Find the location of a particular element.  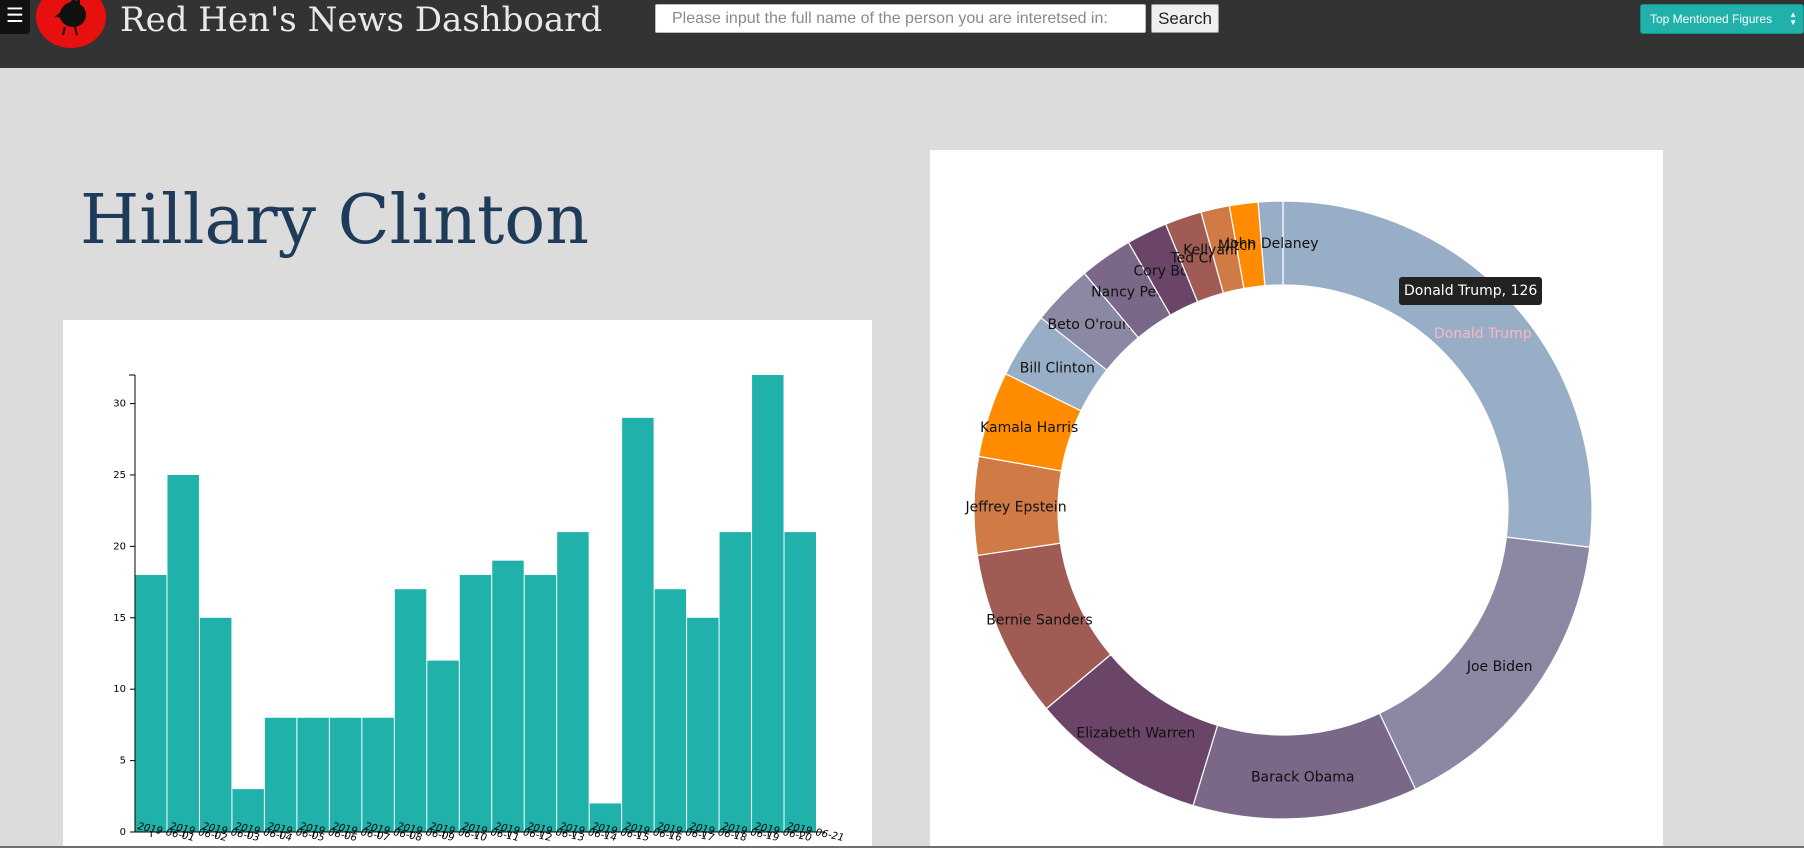

hamburger-menu-icon: ☰ is located at coordinates (15, 17).